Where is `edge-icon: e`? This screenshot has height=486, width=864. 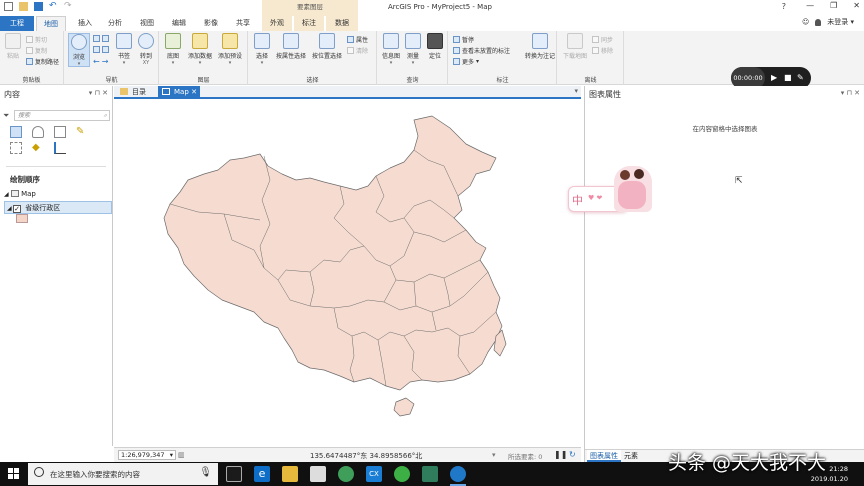
edge-icon: e is located at coordinates (262, 474).